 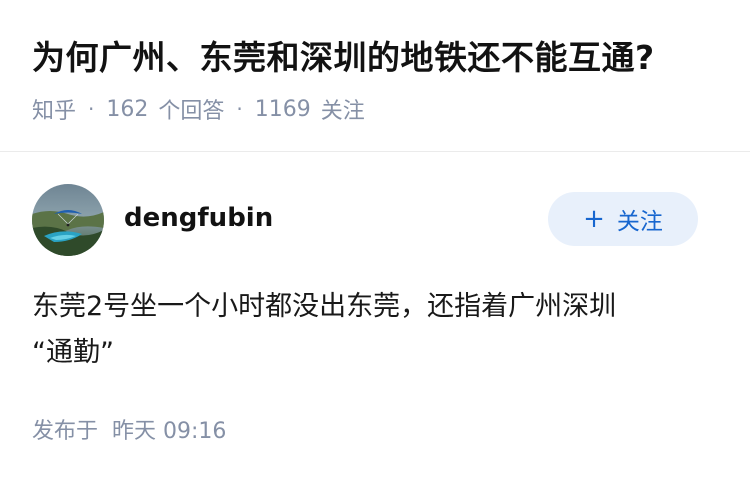 What do you see at coordinates (343, 58) in the screenshot?
I see `question-title: 为何广州、东莞和深圳的地铁还不能互通?` at bounding box center [343, 58].